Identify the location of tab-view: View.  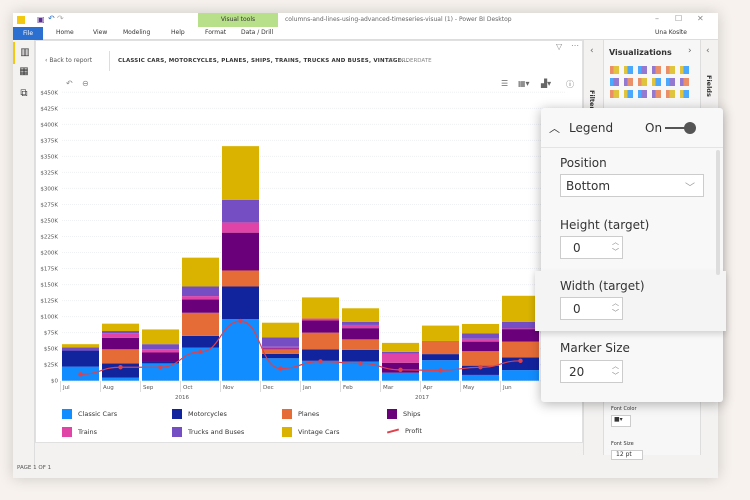
(100, 32).